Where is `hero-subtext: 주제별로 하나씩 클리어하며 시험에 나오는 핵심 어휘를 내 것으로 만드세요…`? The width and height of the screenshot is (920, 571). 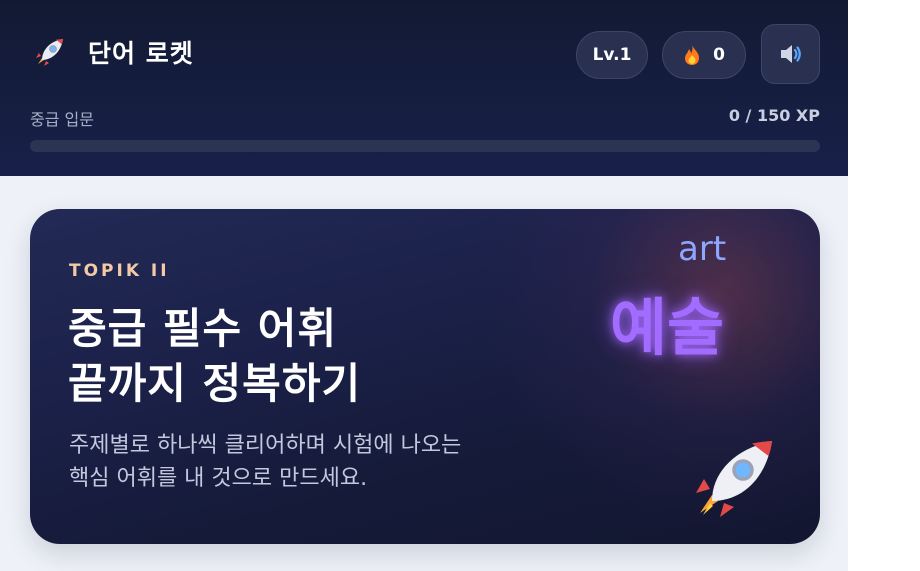
hero-subtext: 주제별로 하나씩 클리어하며 시험에 나오는 핵심 어휘를 내 것으로 만드세요… is located at coordinates (265, 462).